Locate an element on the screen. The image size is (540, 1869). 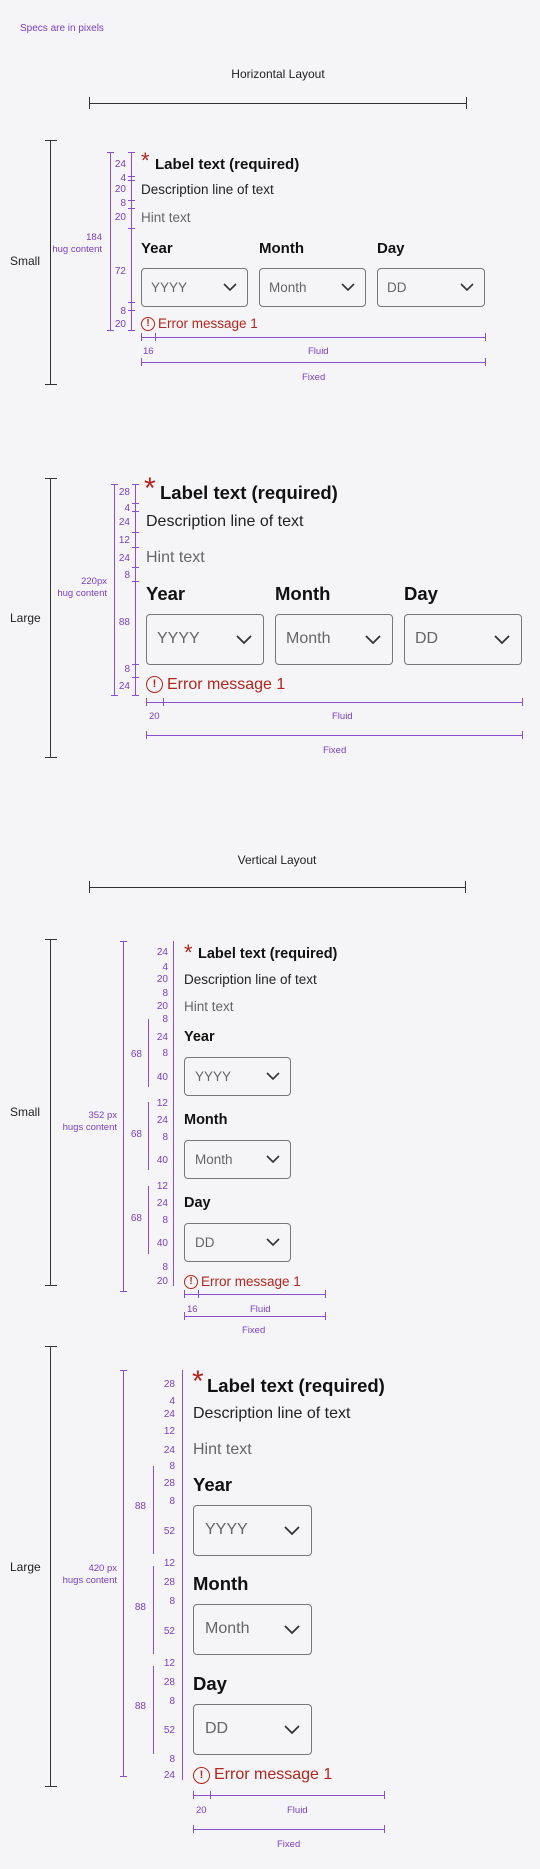
month-placeholder: Month is located at coordinates (227, 1628).